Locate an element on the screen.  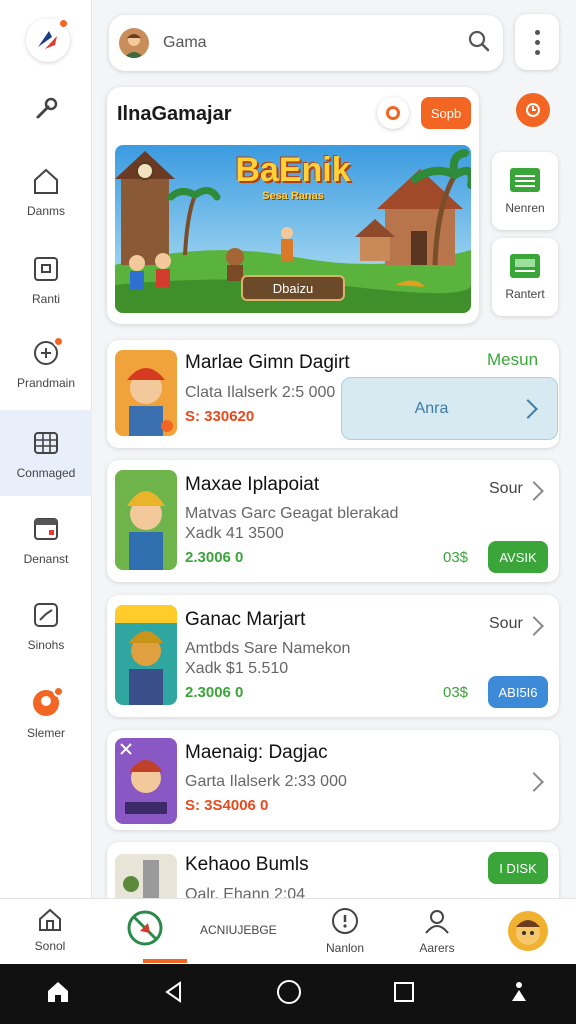
no-game-icon is located at coordinates (145, 928).